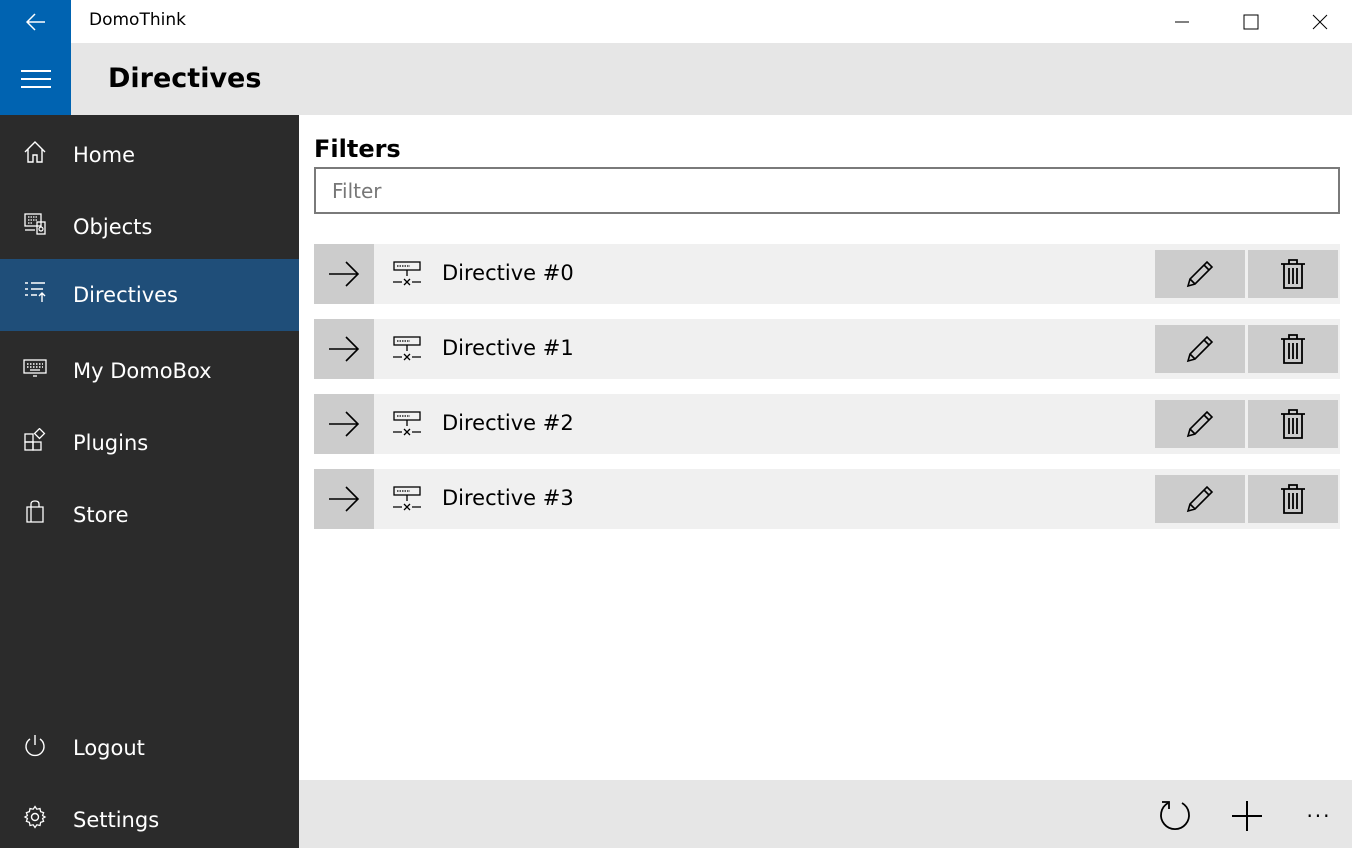  I want to click on add-directive-button, so click(1247, 816).